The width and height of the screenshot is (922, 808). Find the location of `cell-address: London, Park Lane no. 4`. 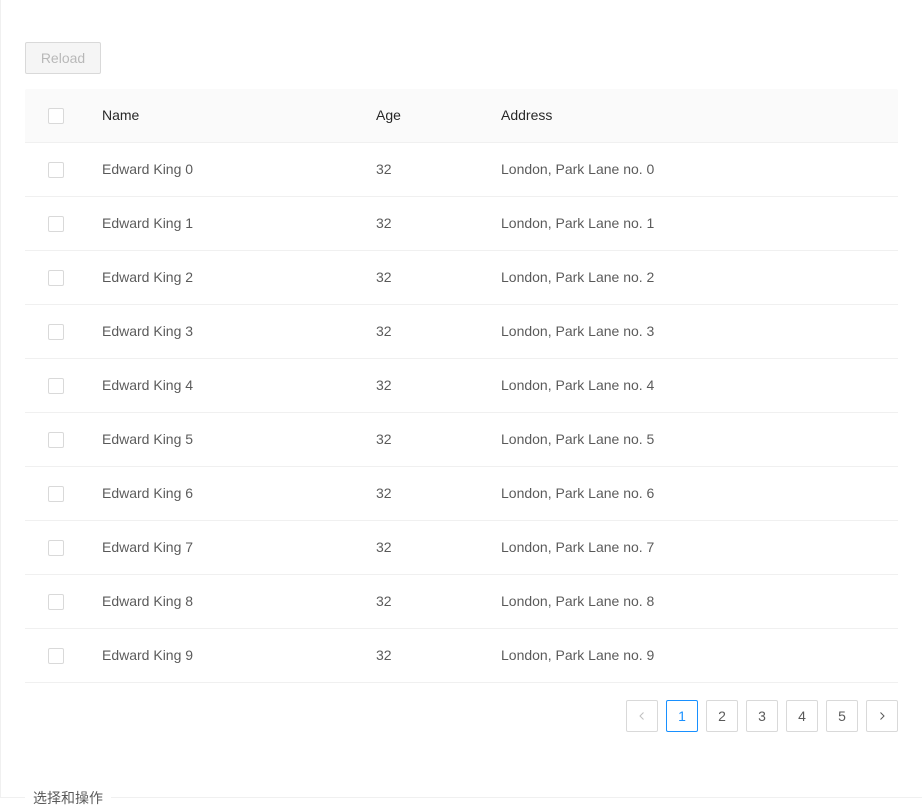

cell-address: London, Park Lane no. 4 is located at coordinates (578, 385).